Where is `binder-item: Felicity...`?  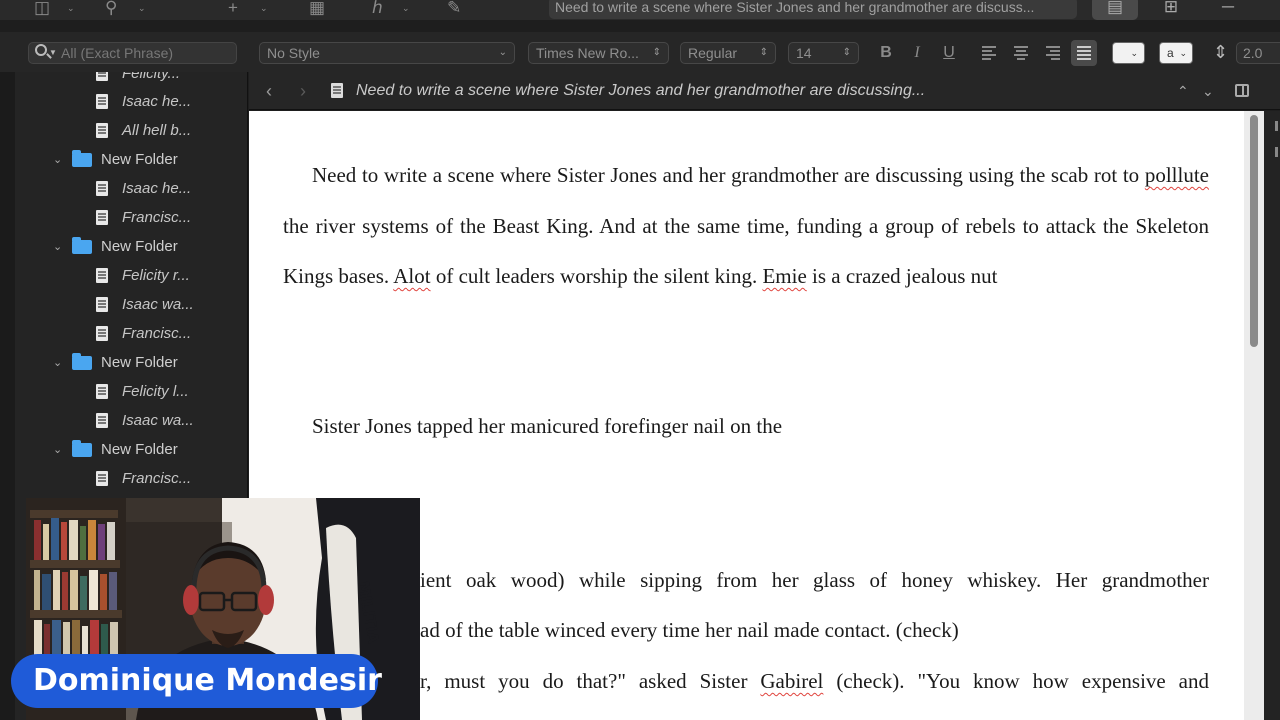 binder-item: Felicity... is located at coordinates (123, 78).